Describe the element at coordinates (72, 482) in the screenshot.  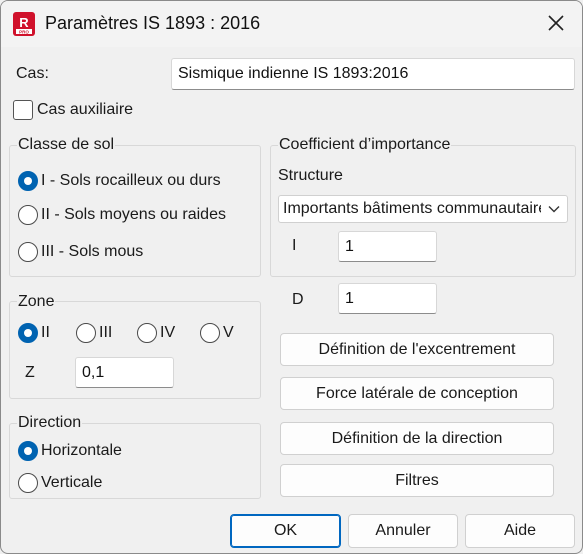
I see `radio-verticale-label: Verticale` at that location.